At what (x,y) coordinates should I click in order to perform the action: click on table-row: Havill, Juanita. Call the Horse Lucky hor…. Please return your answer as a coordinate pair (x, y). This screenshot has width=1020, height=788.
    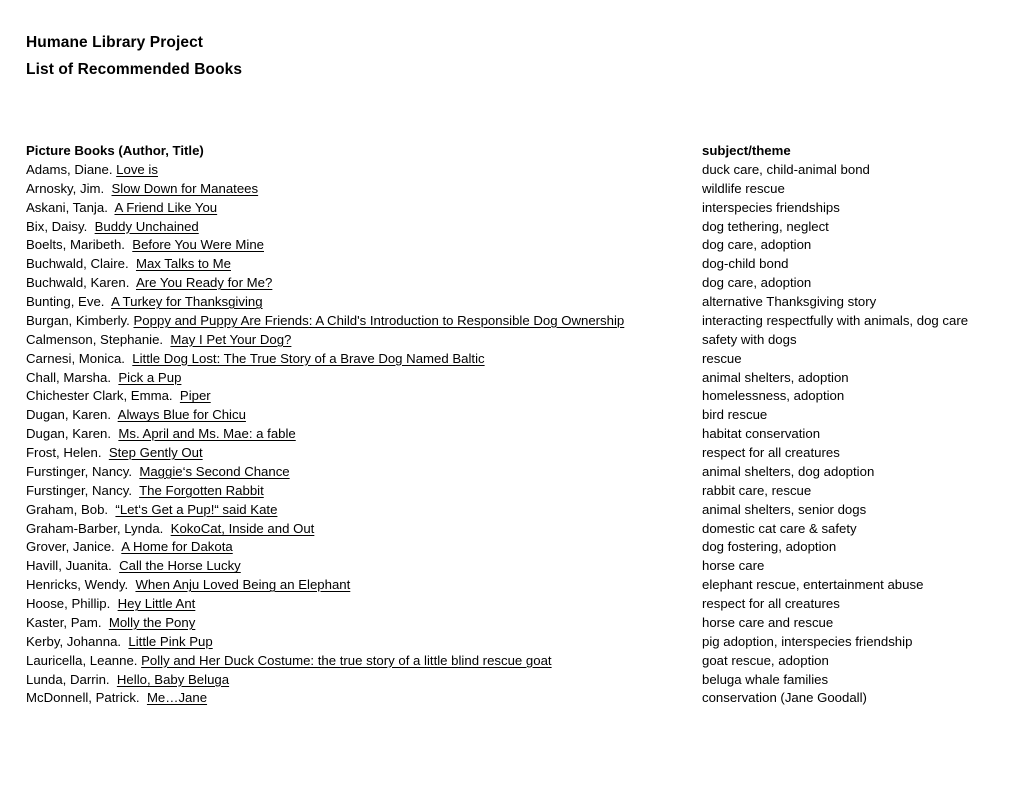
    Looking at the image, I should click on (510, 566).